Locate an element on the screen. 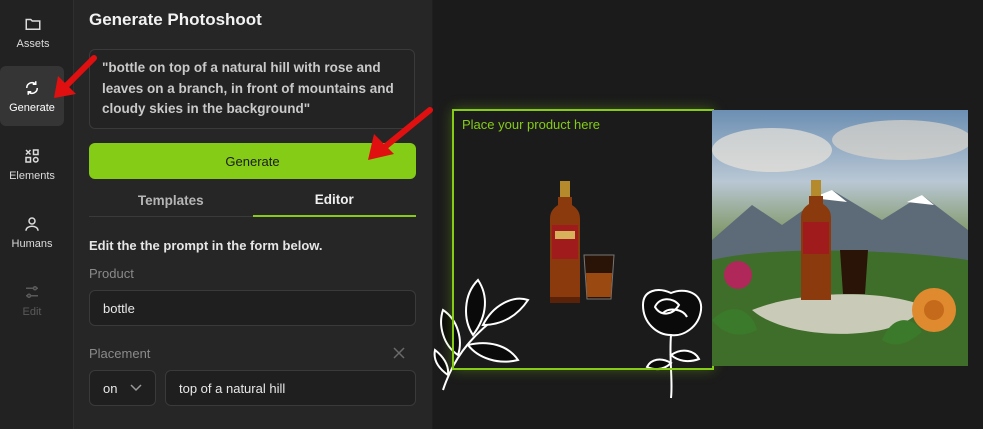  sidebar-item-label: Edit is located at coordinates (32, 311).